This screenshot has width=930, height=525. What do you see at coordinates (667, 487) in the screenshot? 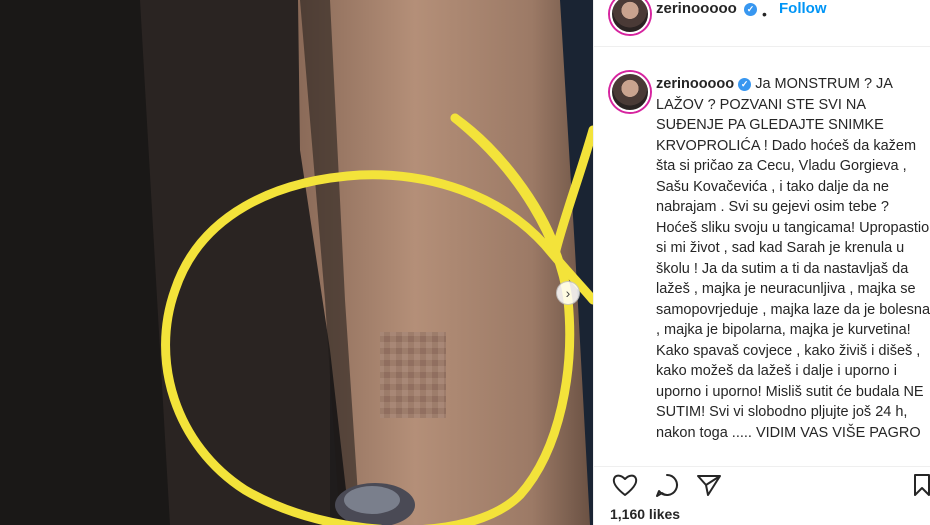
I see `comment-icon` at bounding box center [667, 487].